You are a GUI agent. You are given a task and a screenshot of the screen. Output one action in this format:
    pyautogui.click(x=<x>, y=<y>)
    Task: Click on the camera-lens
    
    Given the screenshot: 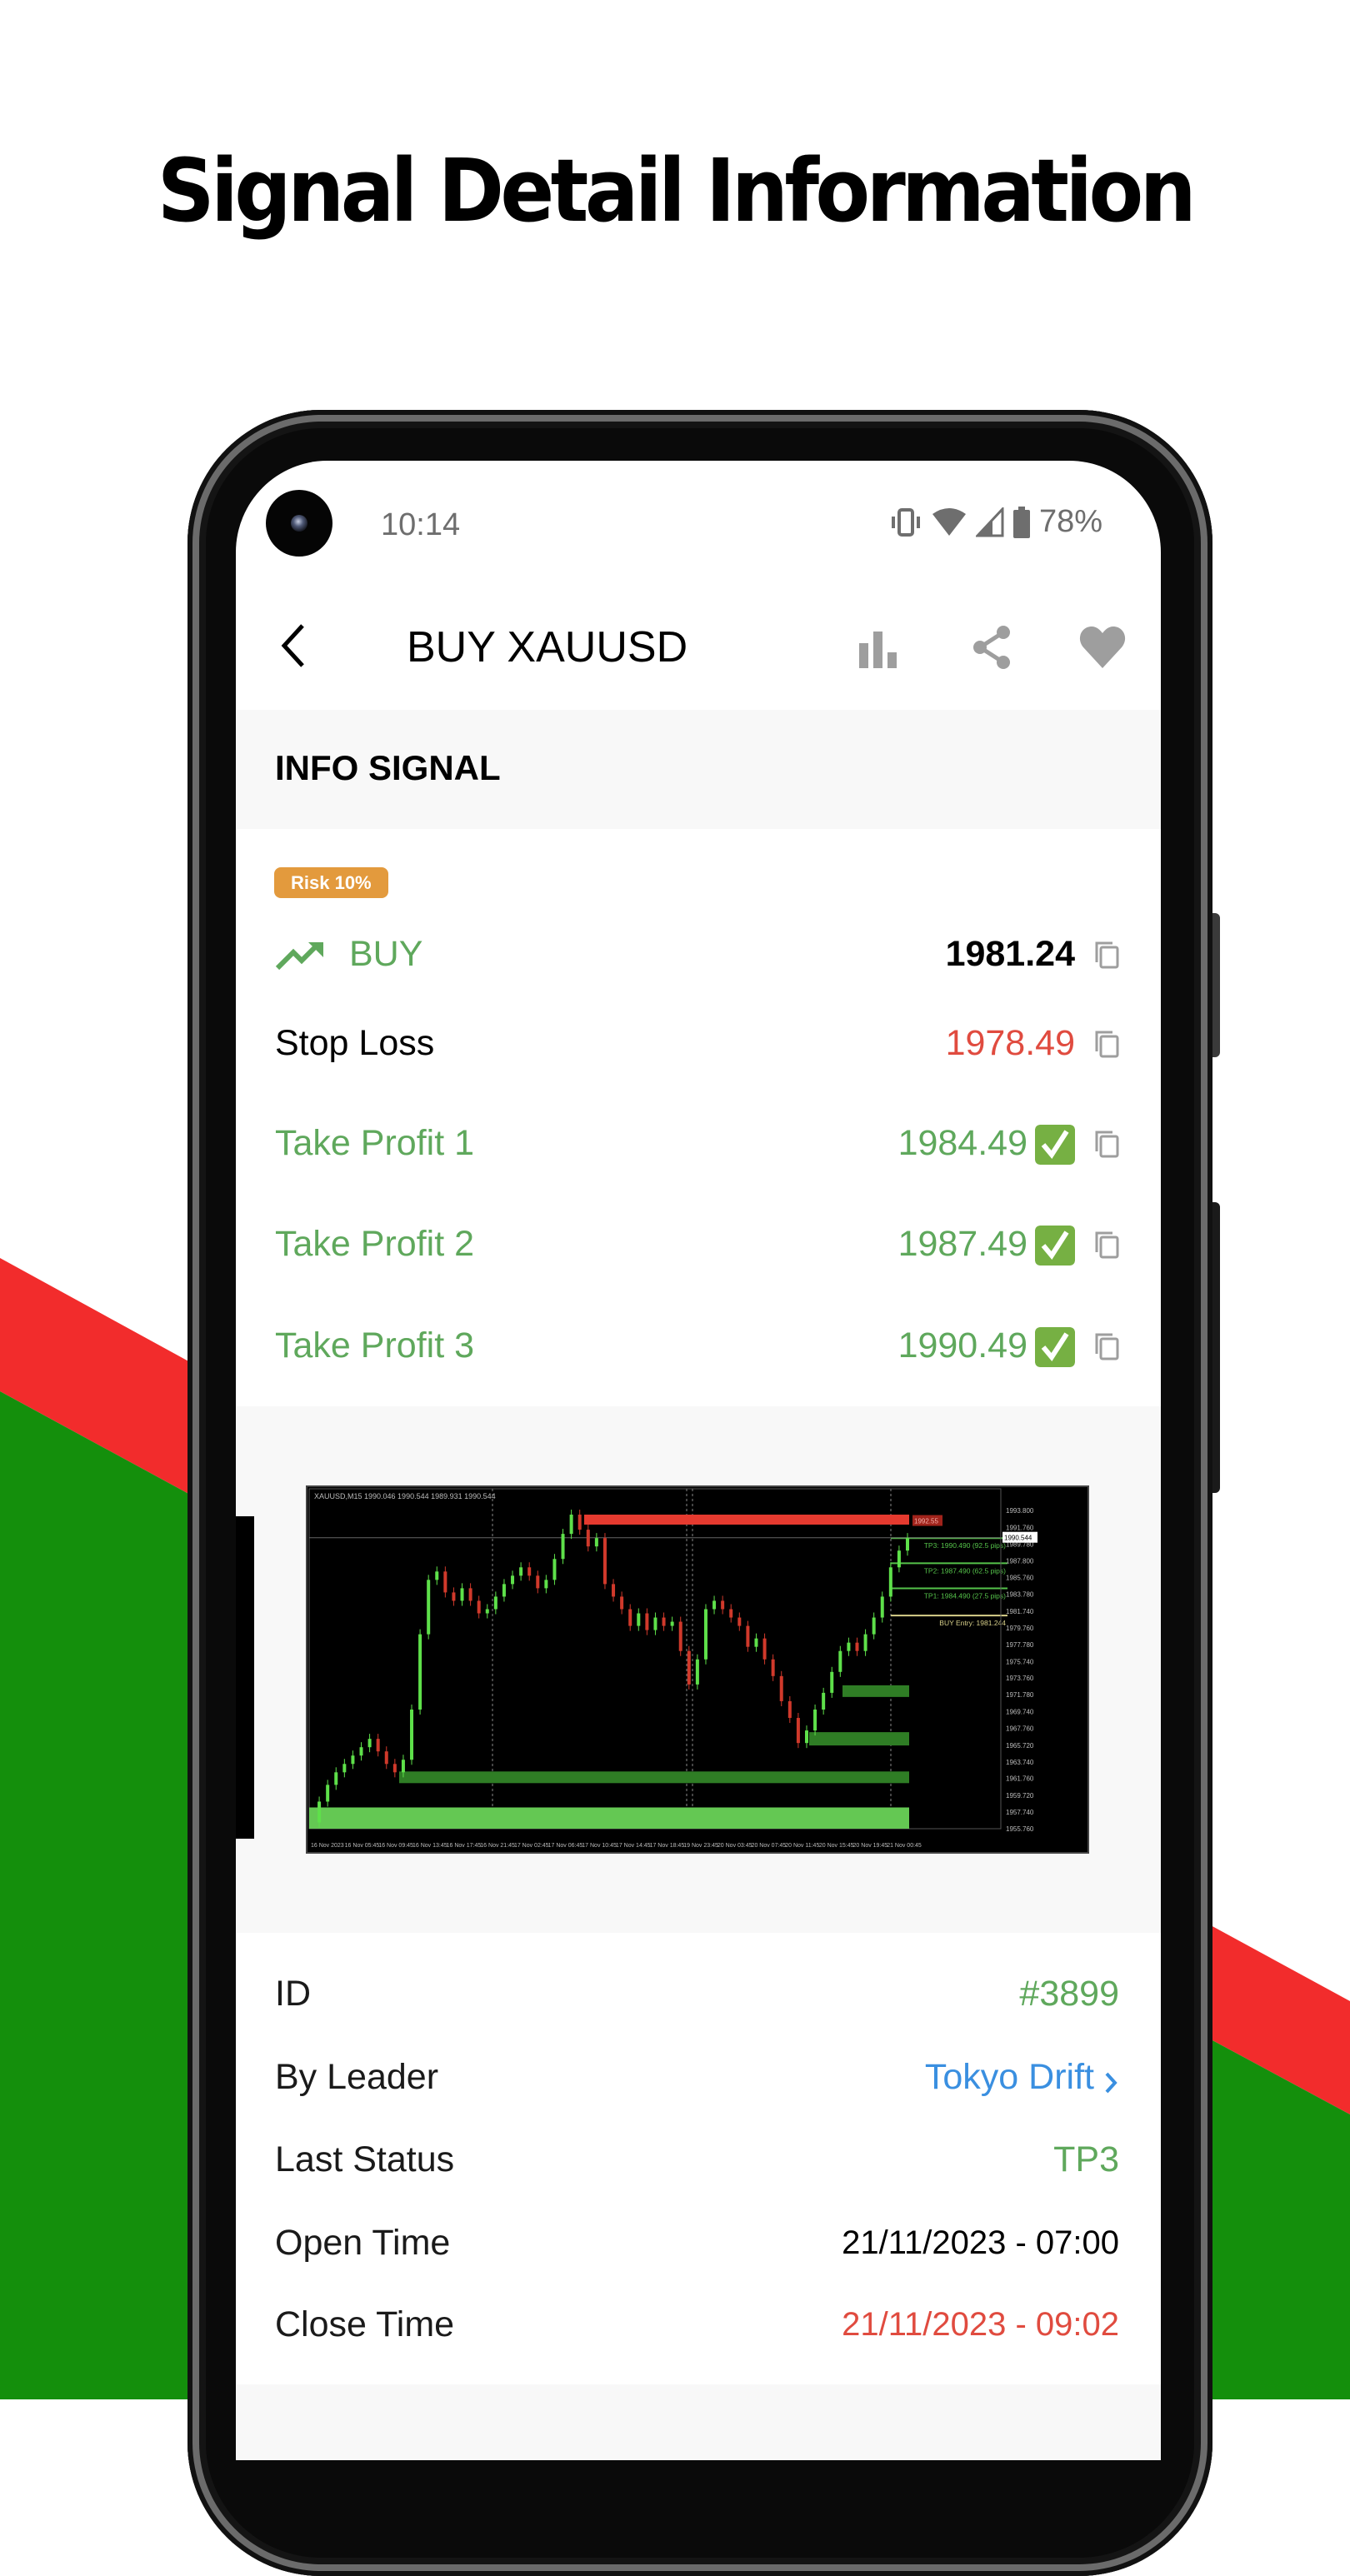 What is the action you would take?
    pyautogui.click(x=299, y=523)
    